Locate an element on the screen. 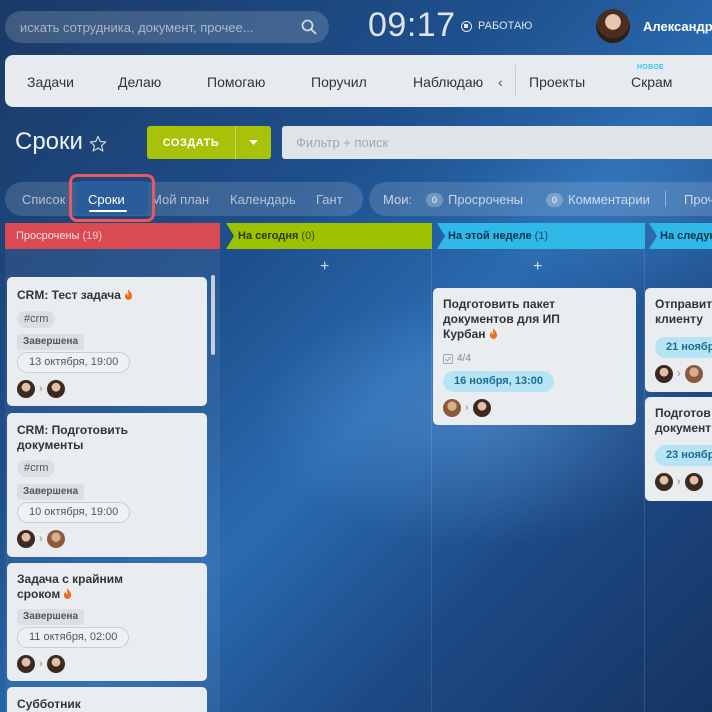 This screenshot has width=712, height=712. comments-label: Комментарии is located at coordinates (609, 199).